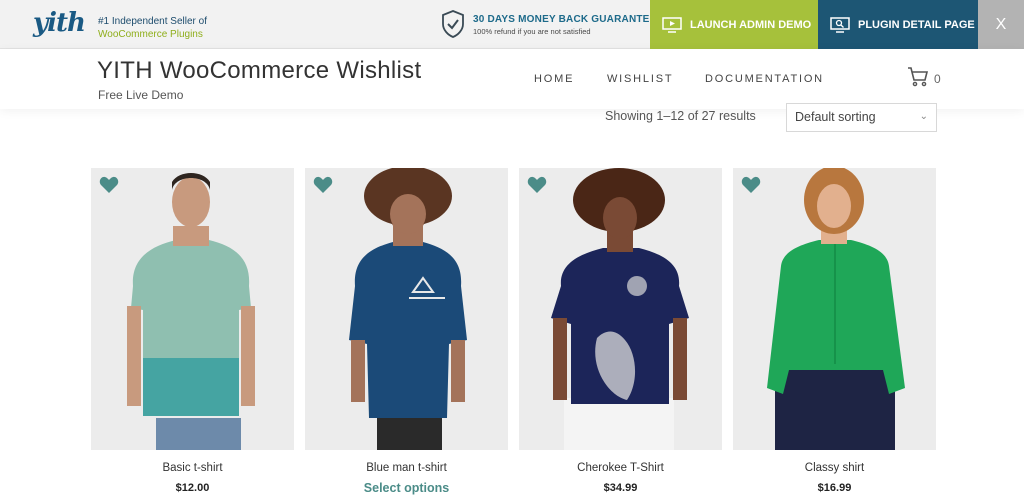 Image resolution: width=1024 pixels, height=504 pixels. What do you see at coordinates (916, 24) in the screenshot?
I see `plugin-detail-page-label: PLUGIN DETAIL PAGE` at bounding box center [916, 24].